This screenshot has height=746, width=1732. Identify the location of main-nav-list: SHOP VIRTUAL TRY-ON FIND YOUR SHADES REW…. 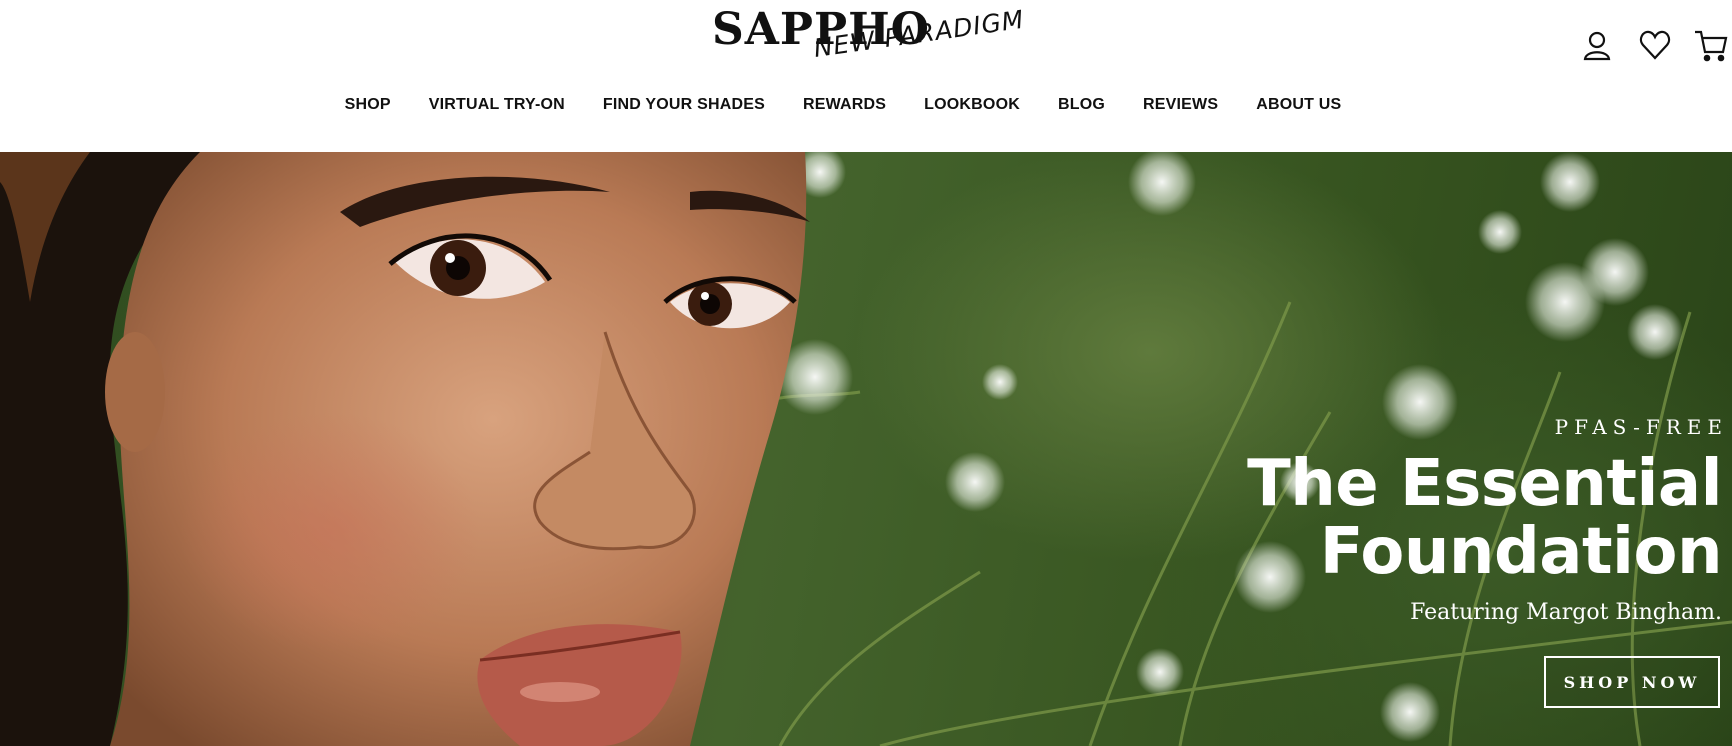
(843, 105).